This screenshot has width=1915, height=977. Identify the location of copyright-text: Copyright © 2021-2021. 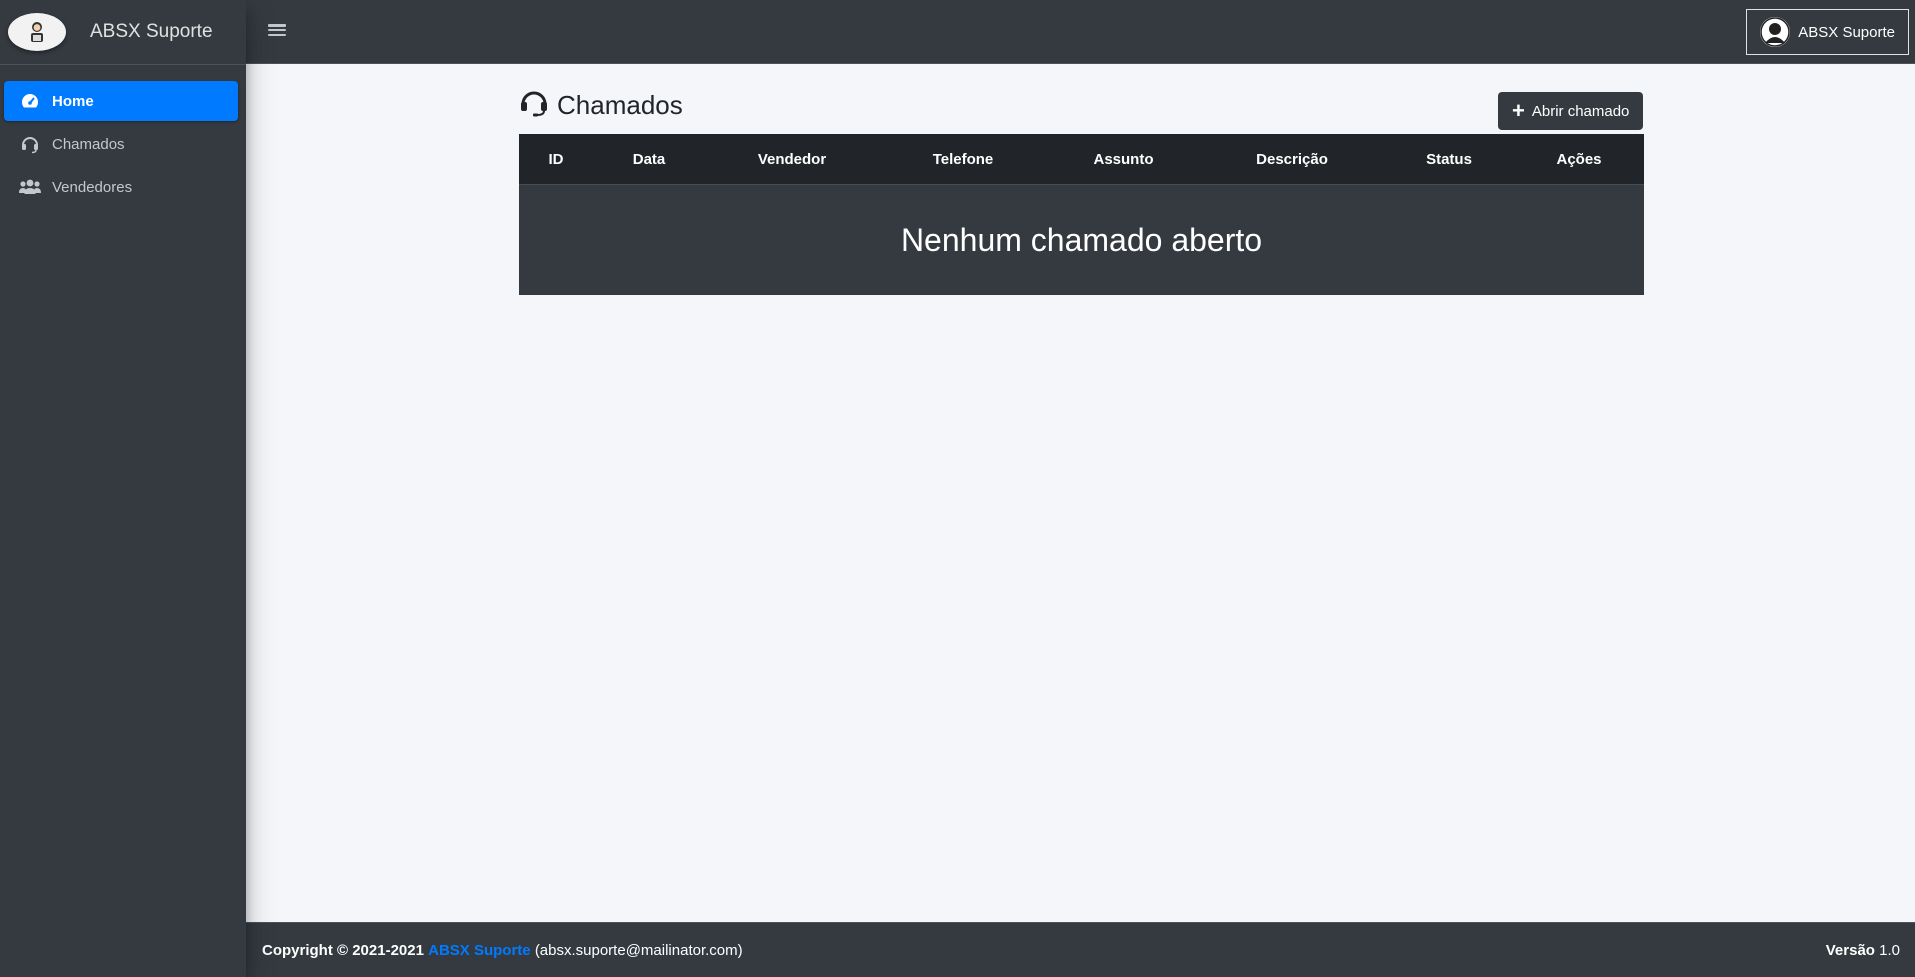
(343, 950).